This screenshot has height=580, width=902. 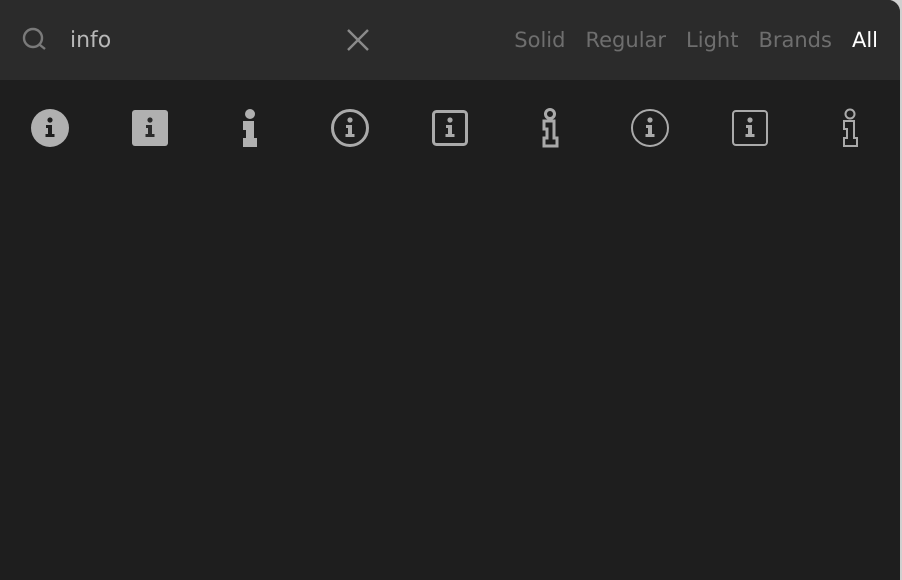 I want to click on style-tab: Light, so click(x=712, y=40).